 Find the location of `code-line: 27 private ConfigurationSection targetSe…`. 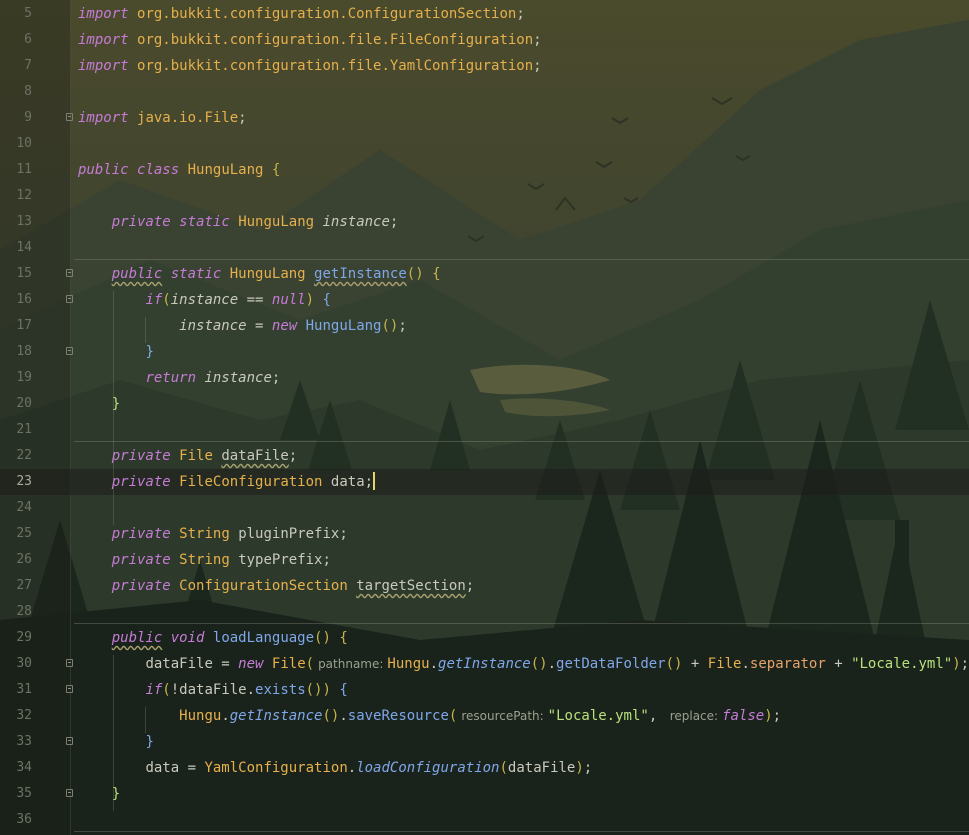

code-line: 27 private ConfigurationSection targetSe… is located at coordinates (484, 586).